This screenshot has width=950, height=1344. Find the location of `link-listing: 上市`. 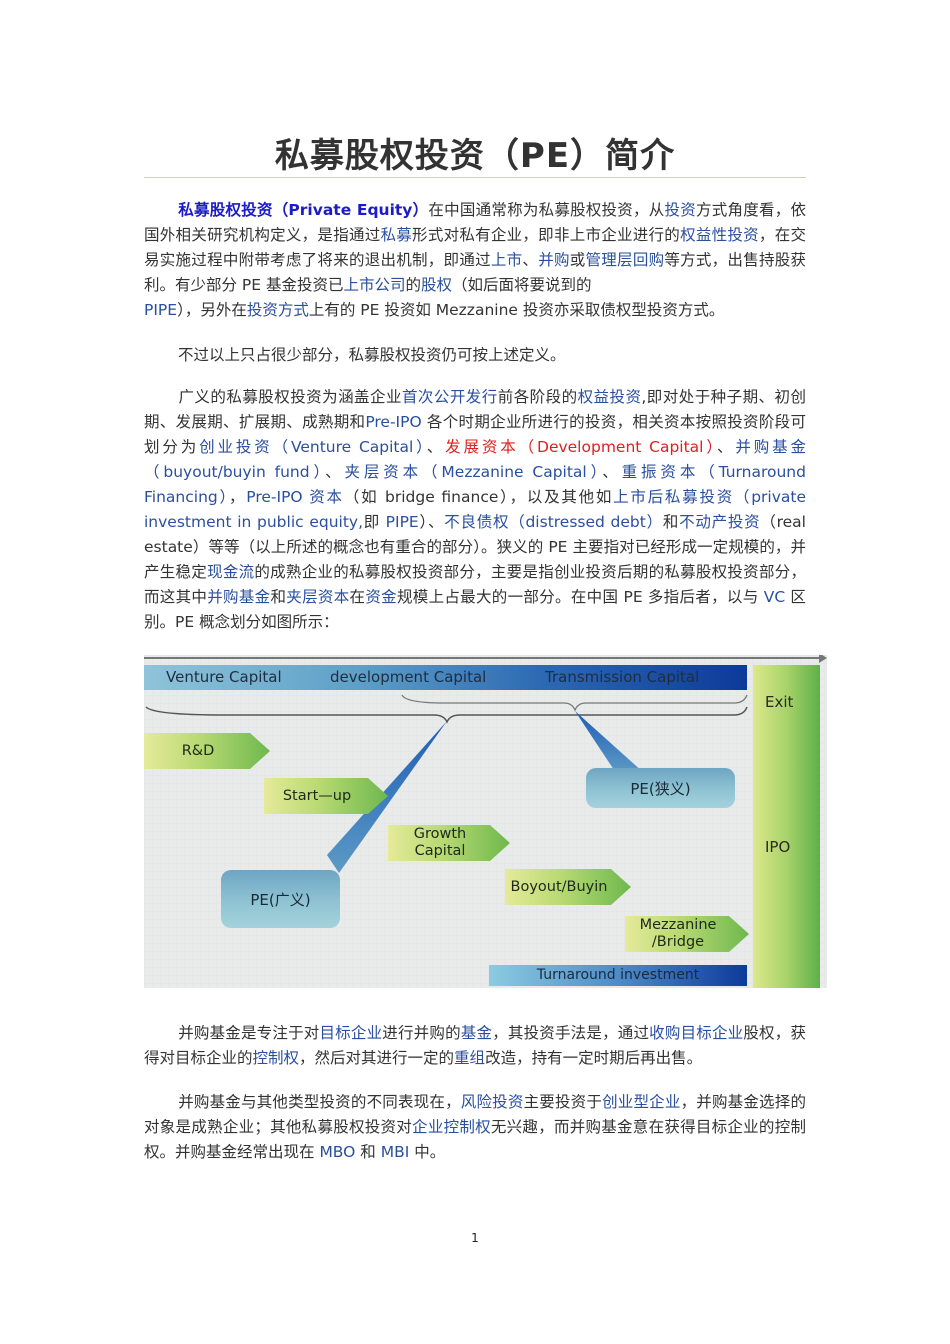

link-listing: 上市 is located at coordinates (507, 260).